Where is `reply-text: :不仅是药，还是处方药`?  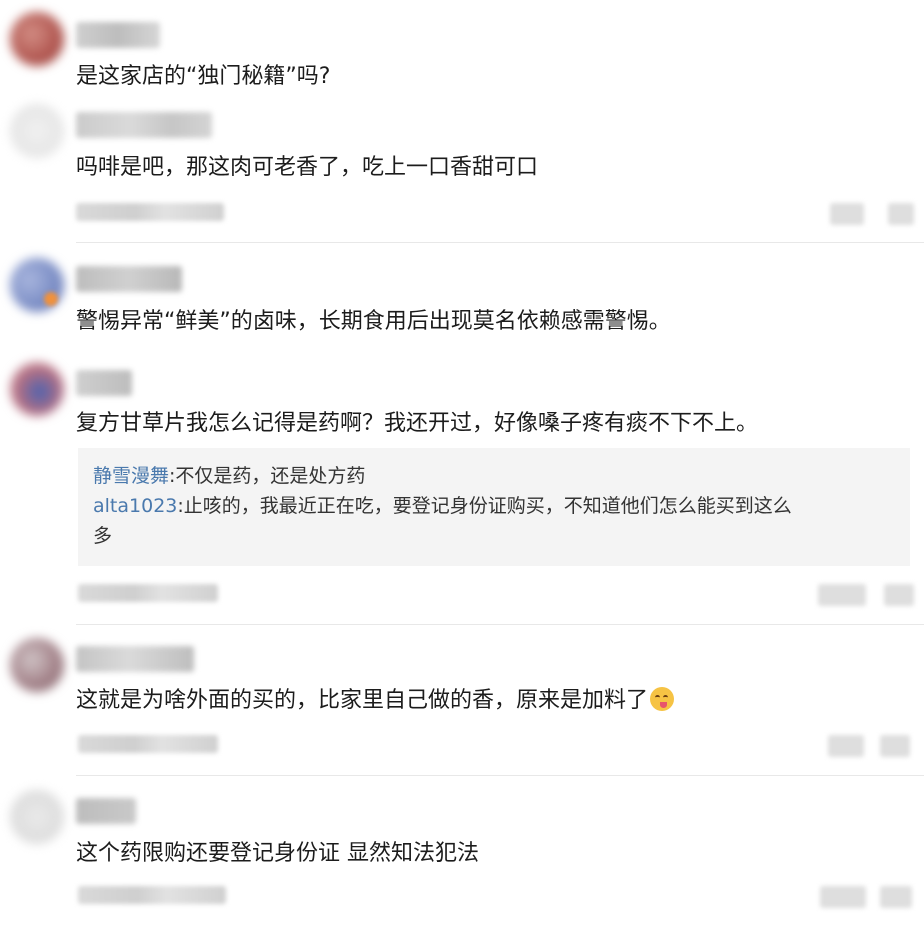
reply-text: :不仅是药，还是处方药 is located at coordinates (267, 476).